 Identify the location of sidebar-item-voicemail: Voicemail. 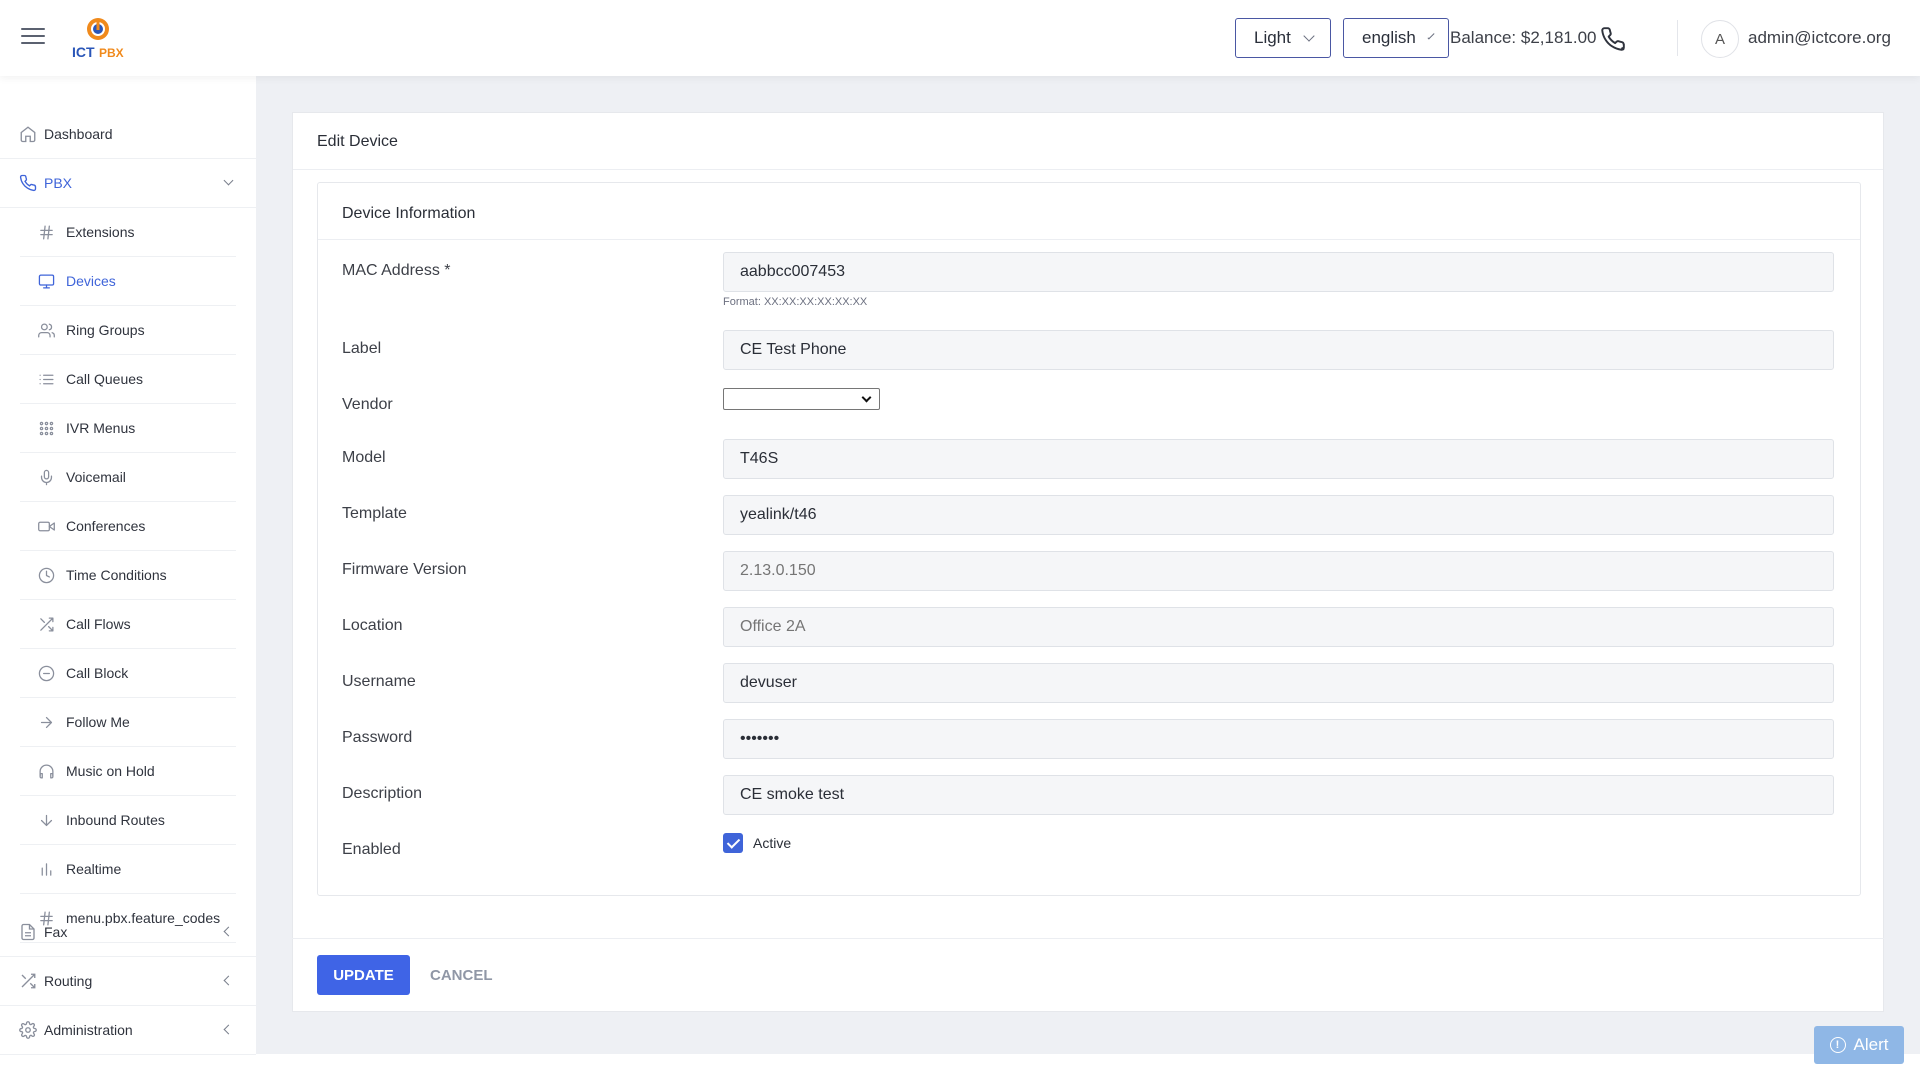
(128, 477).